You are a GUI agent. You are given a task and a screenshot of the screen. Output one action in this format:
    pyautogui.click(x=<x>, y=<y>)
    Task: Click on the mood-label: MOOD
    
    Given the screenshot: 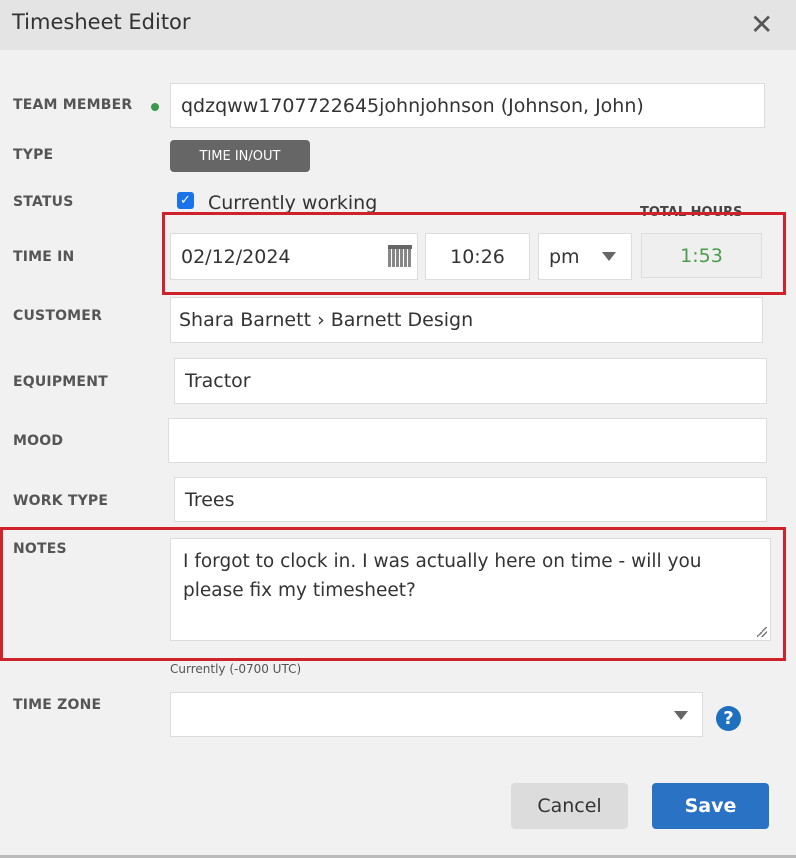 What is the action you would take?
    pyautogui.click(x=38, y=441)
    